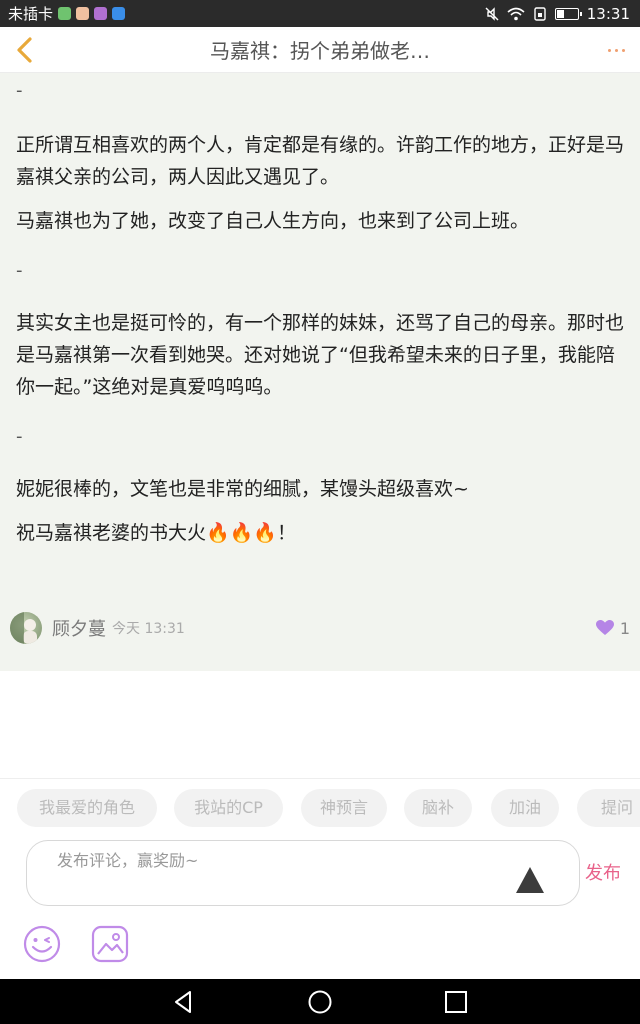 The height and width of the screenshot is (1024, 640). I want to click on post-time: 今天 13:31, so click(148, 629).